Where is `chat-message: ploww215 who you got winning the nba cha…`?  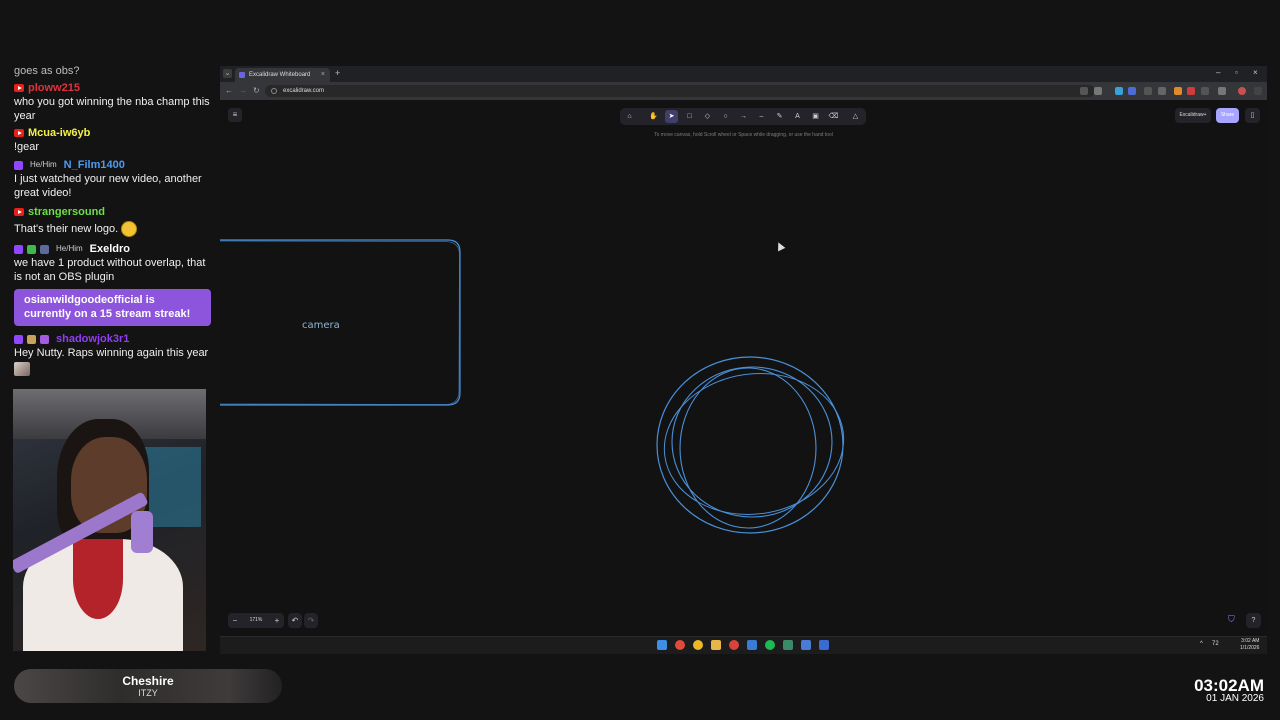
chat-message: ploww215 who you got winning the nba cha… is located at coordinates (114, 102).